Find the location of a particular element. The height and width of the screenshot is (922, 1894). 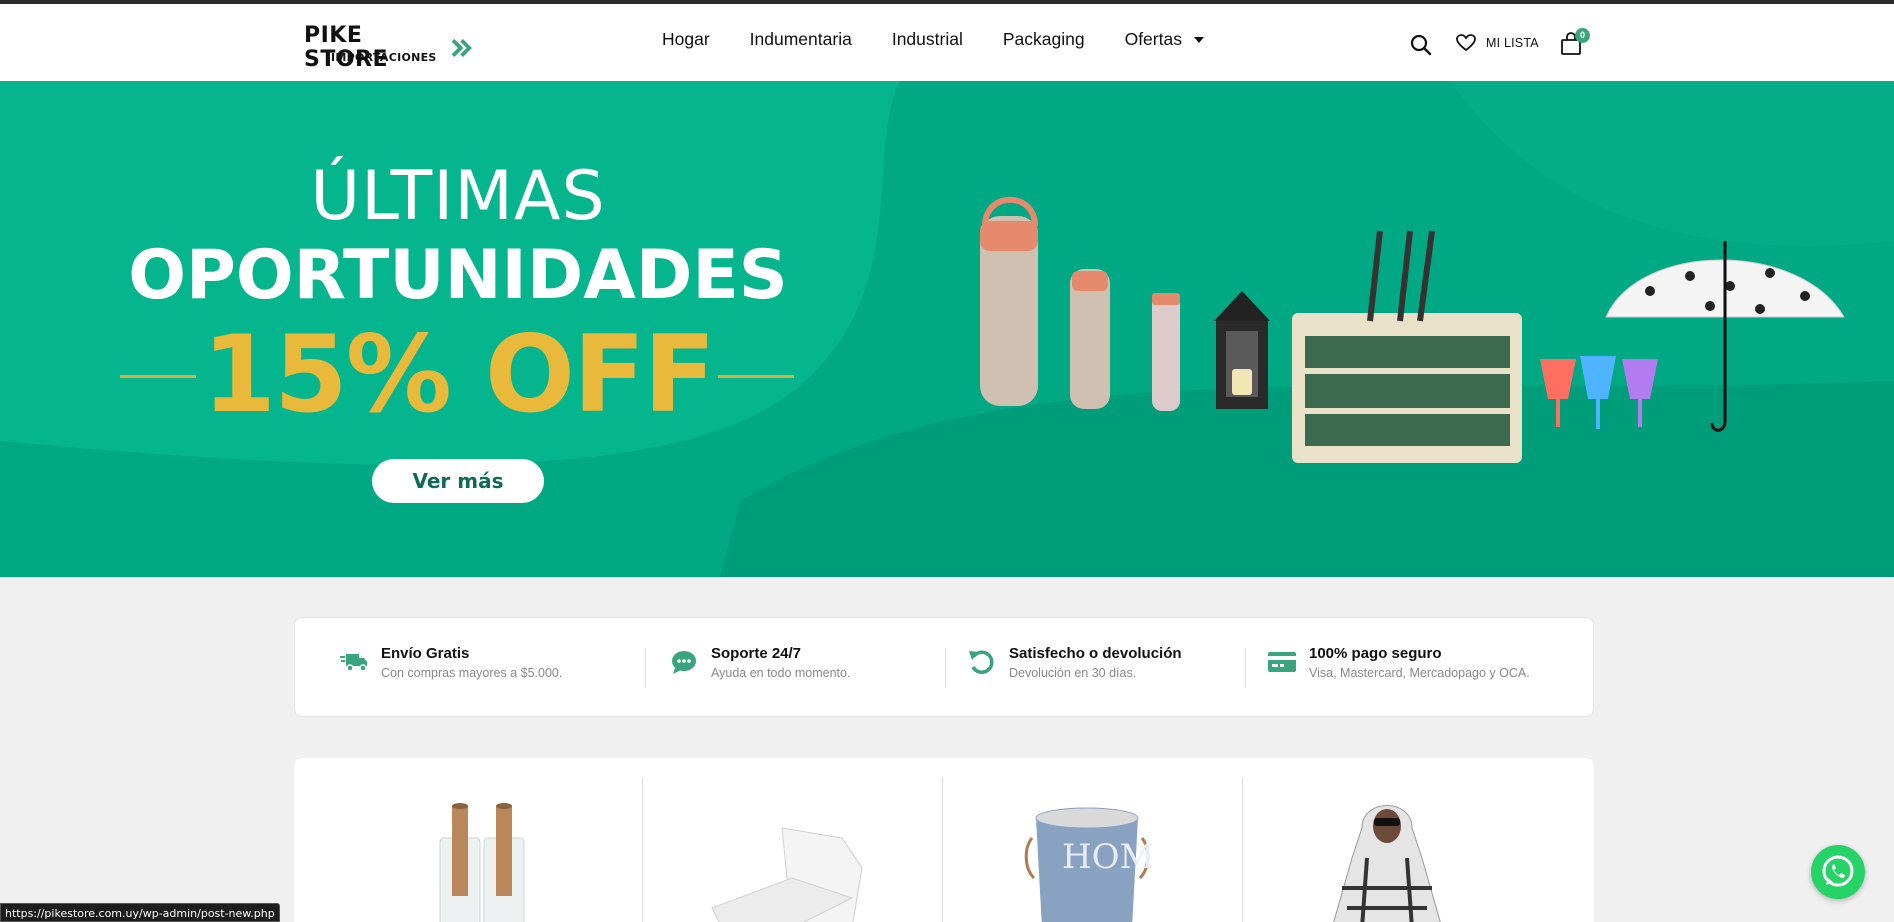

logo-main-text: PIKE STORE is located at coordinates (346, 47).